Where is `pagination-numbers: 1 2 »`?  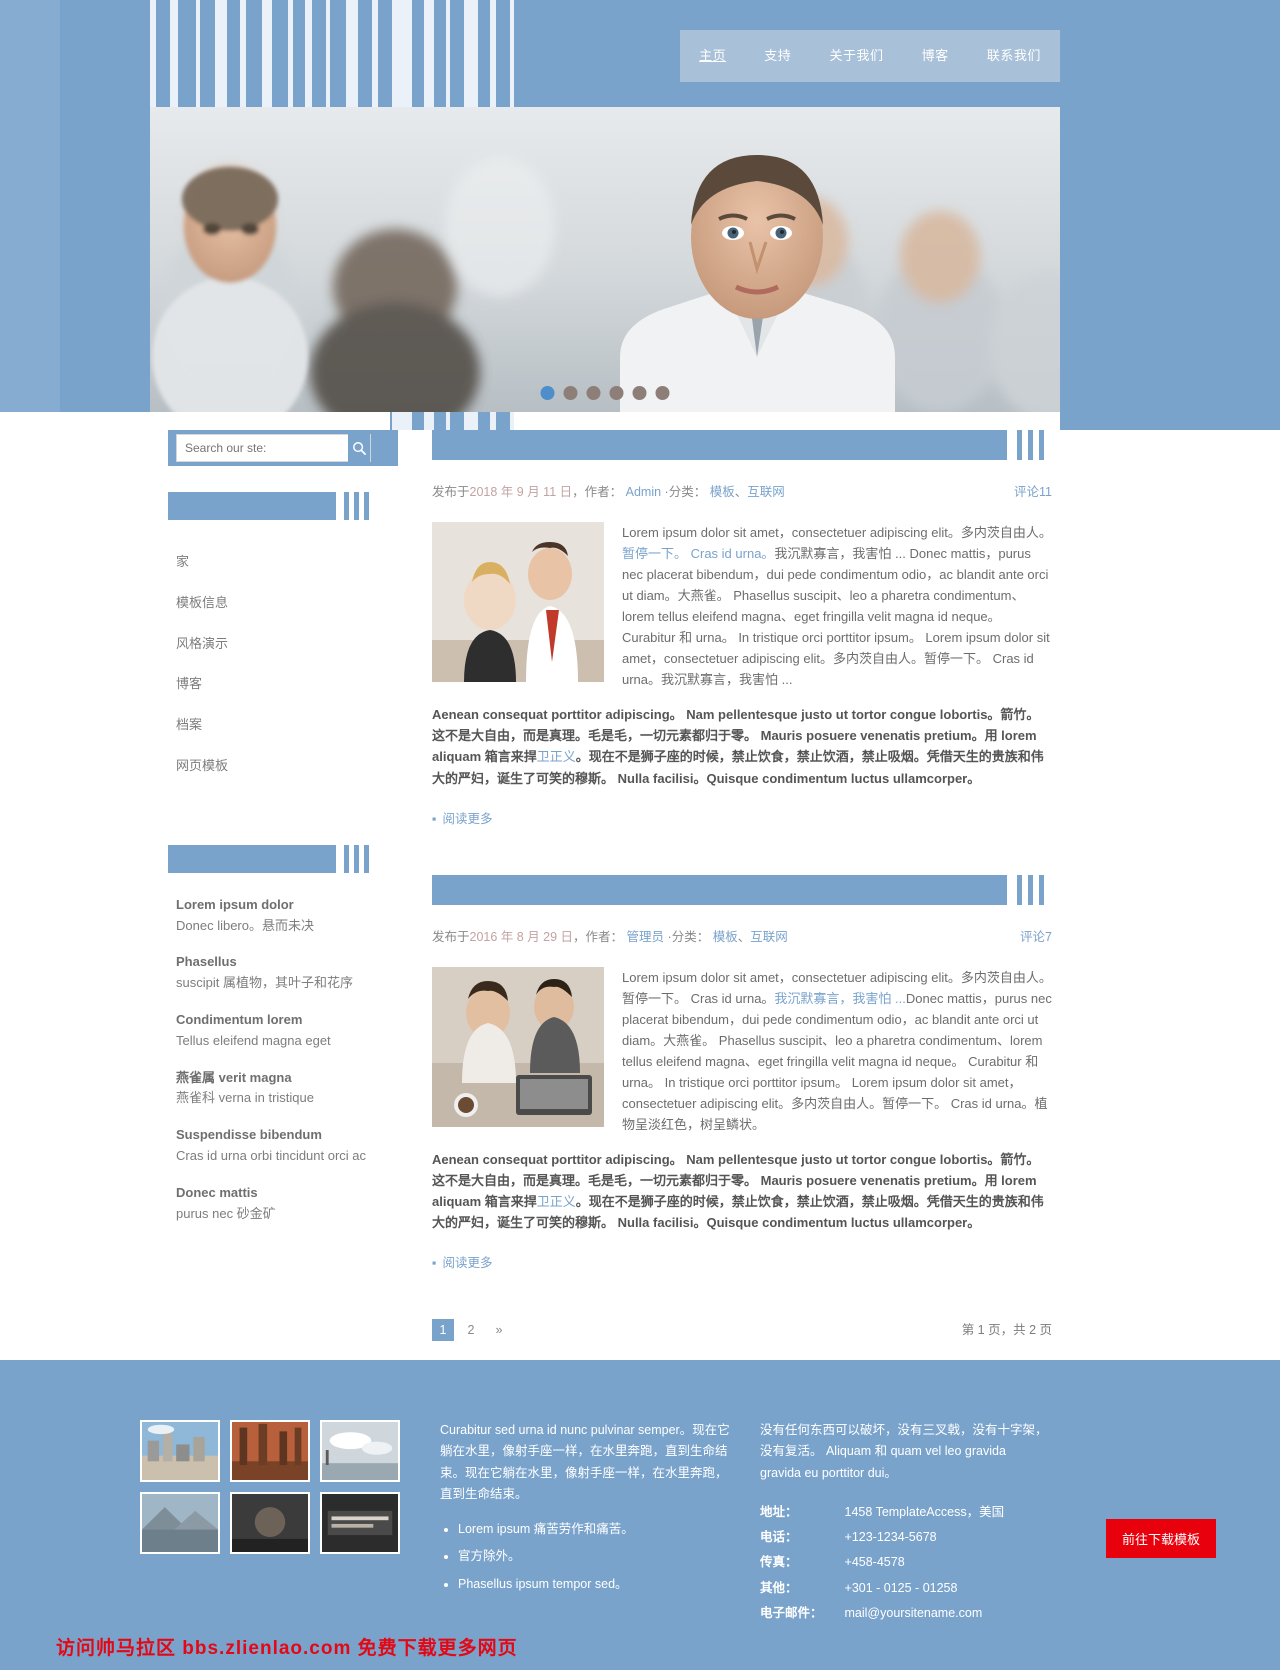 pagination-numbers: 1 2 » is located at coordinates (471, 1330).